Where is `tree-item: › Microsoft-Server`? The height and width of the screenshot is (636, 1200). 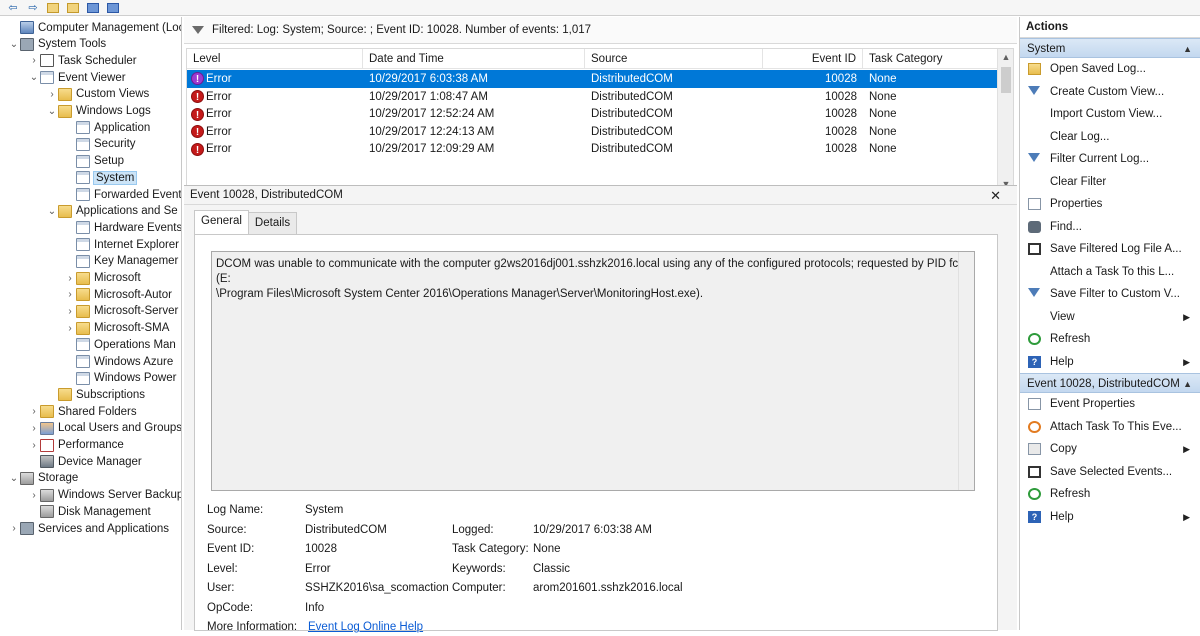
tree-item: › Microsoft-Server is located at coordinates (121, 311).